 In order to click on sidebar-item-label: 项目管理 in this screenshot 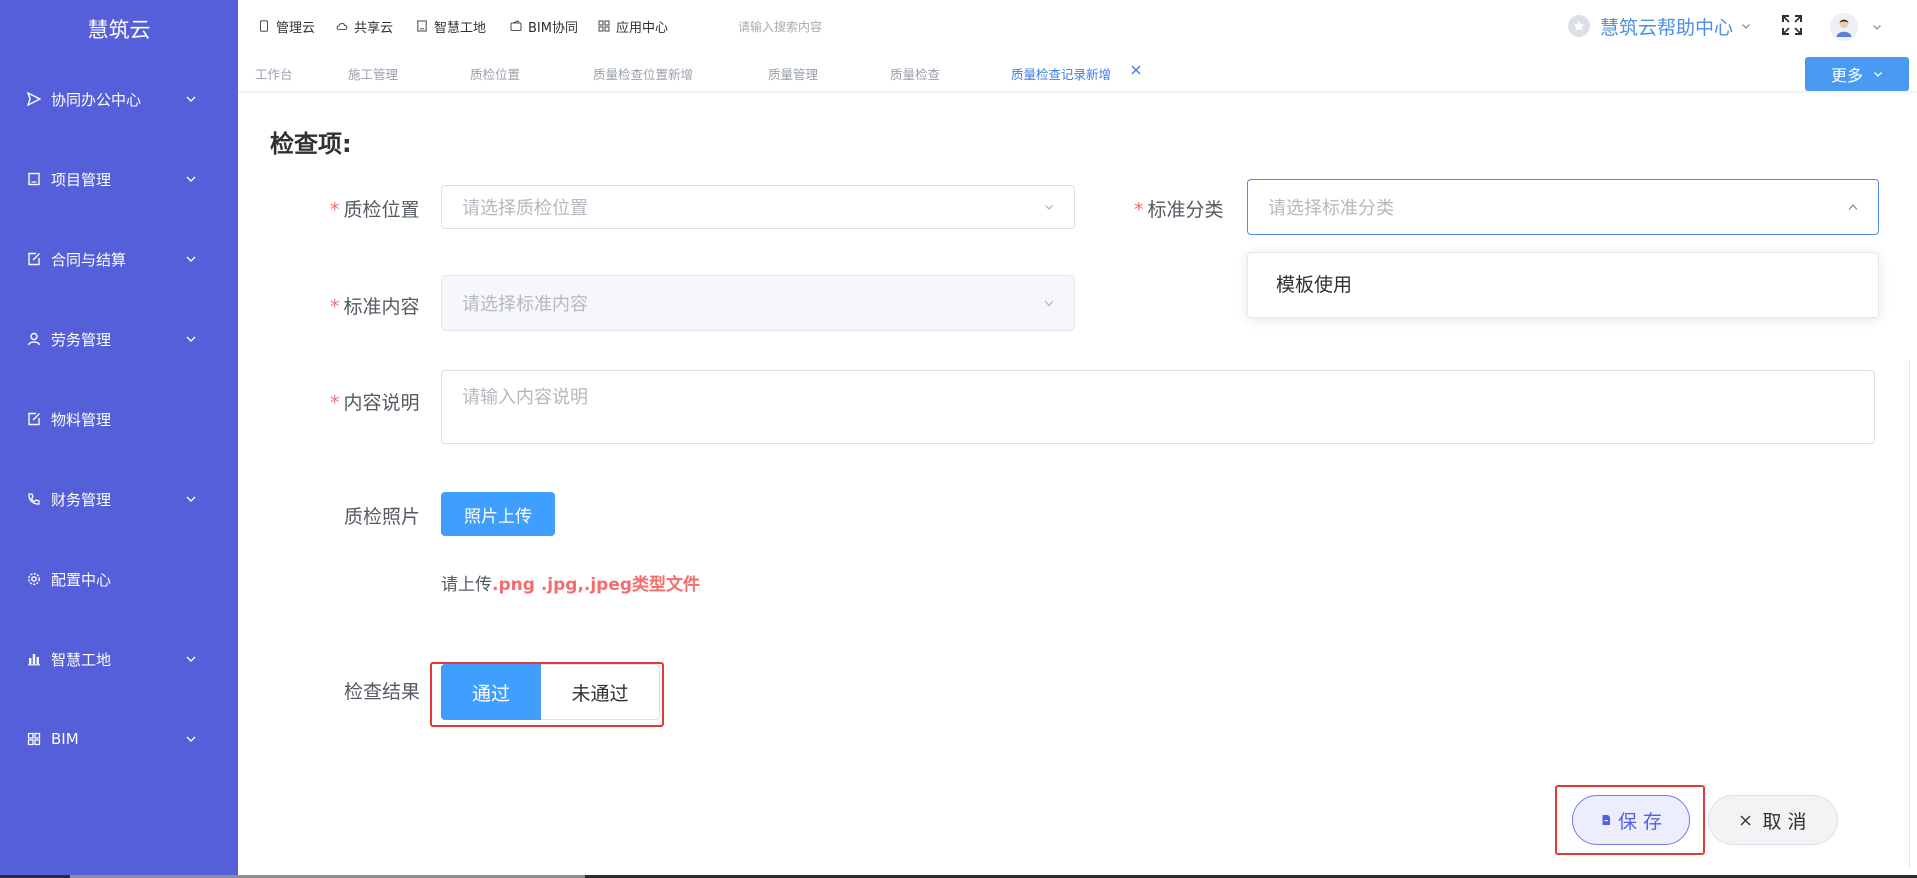, I will do `click(81, 179)`.